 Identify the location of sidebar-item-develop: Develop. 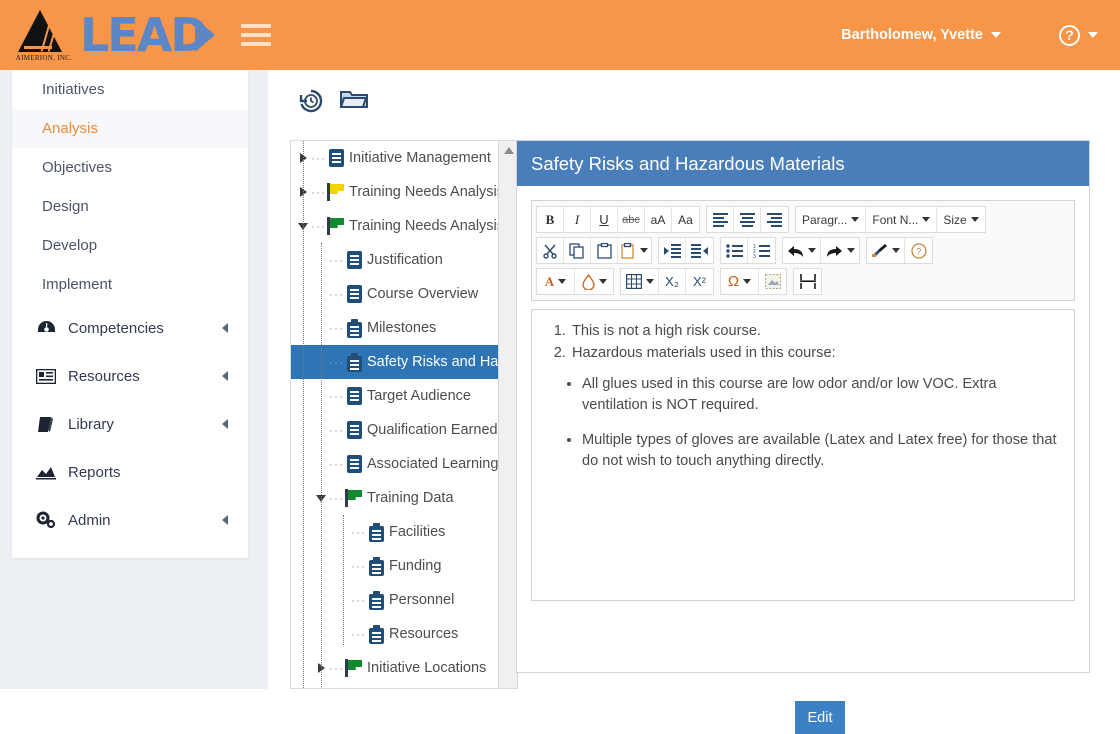
(130, 245).